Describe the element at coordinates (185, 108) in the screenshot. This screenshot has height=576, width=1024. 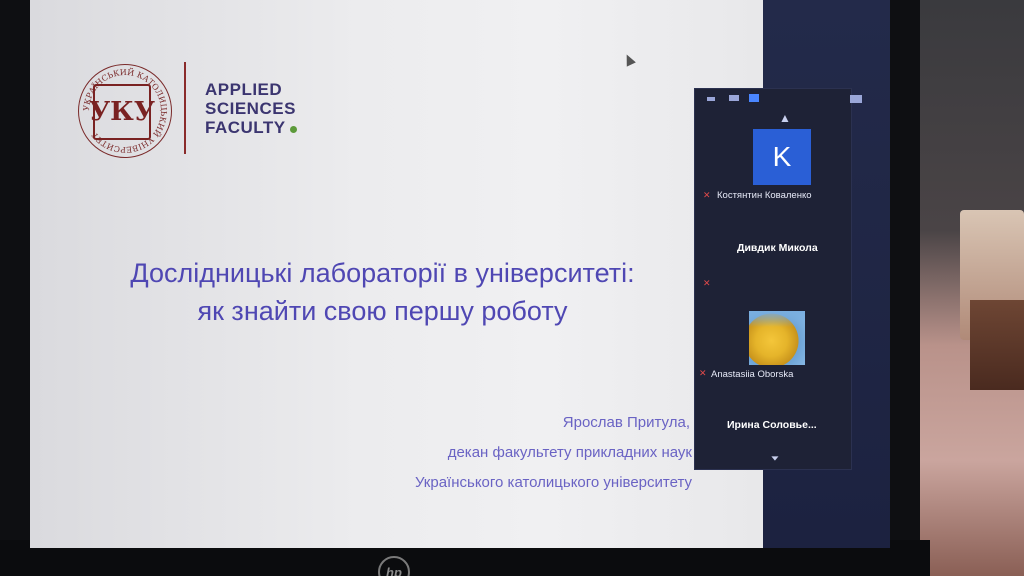
I see `logo-divider` at that location.